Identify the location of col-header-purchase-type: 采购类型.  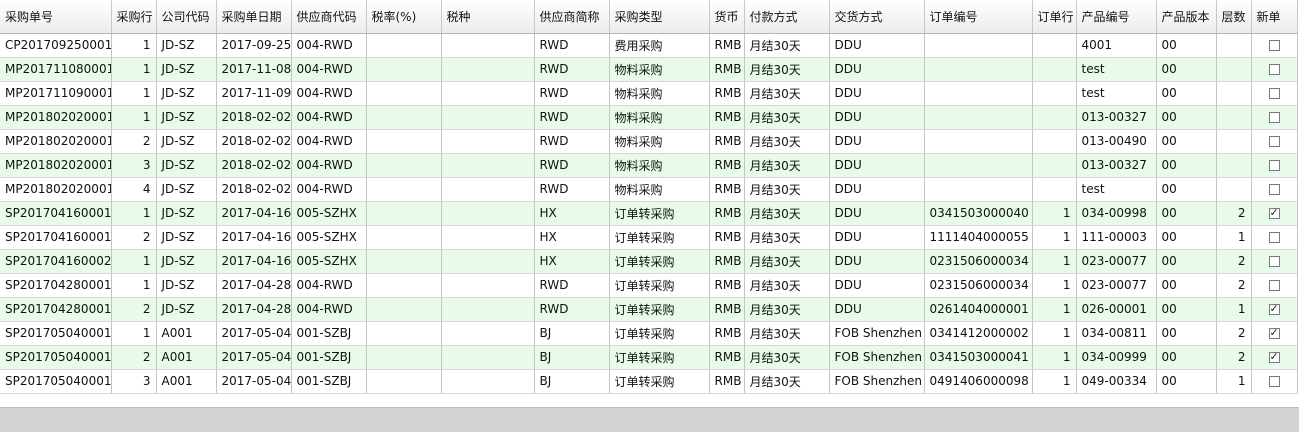
(659, 17).